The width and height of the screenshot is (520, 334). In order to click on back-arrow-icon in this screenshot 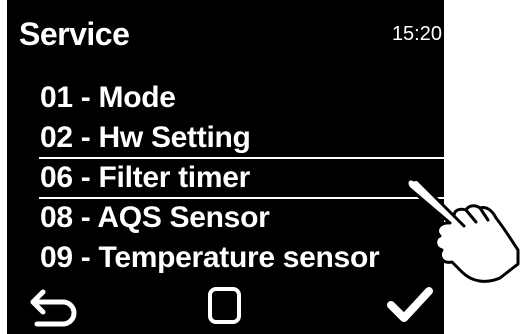, I will do `click(53, 308)`.